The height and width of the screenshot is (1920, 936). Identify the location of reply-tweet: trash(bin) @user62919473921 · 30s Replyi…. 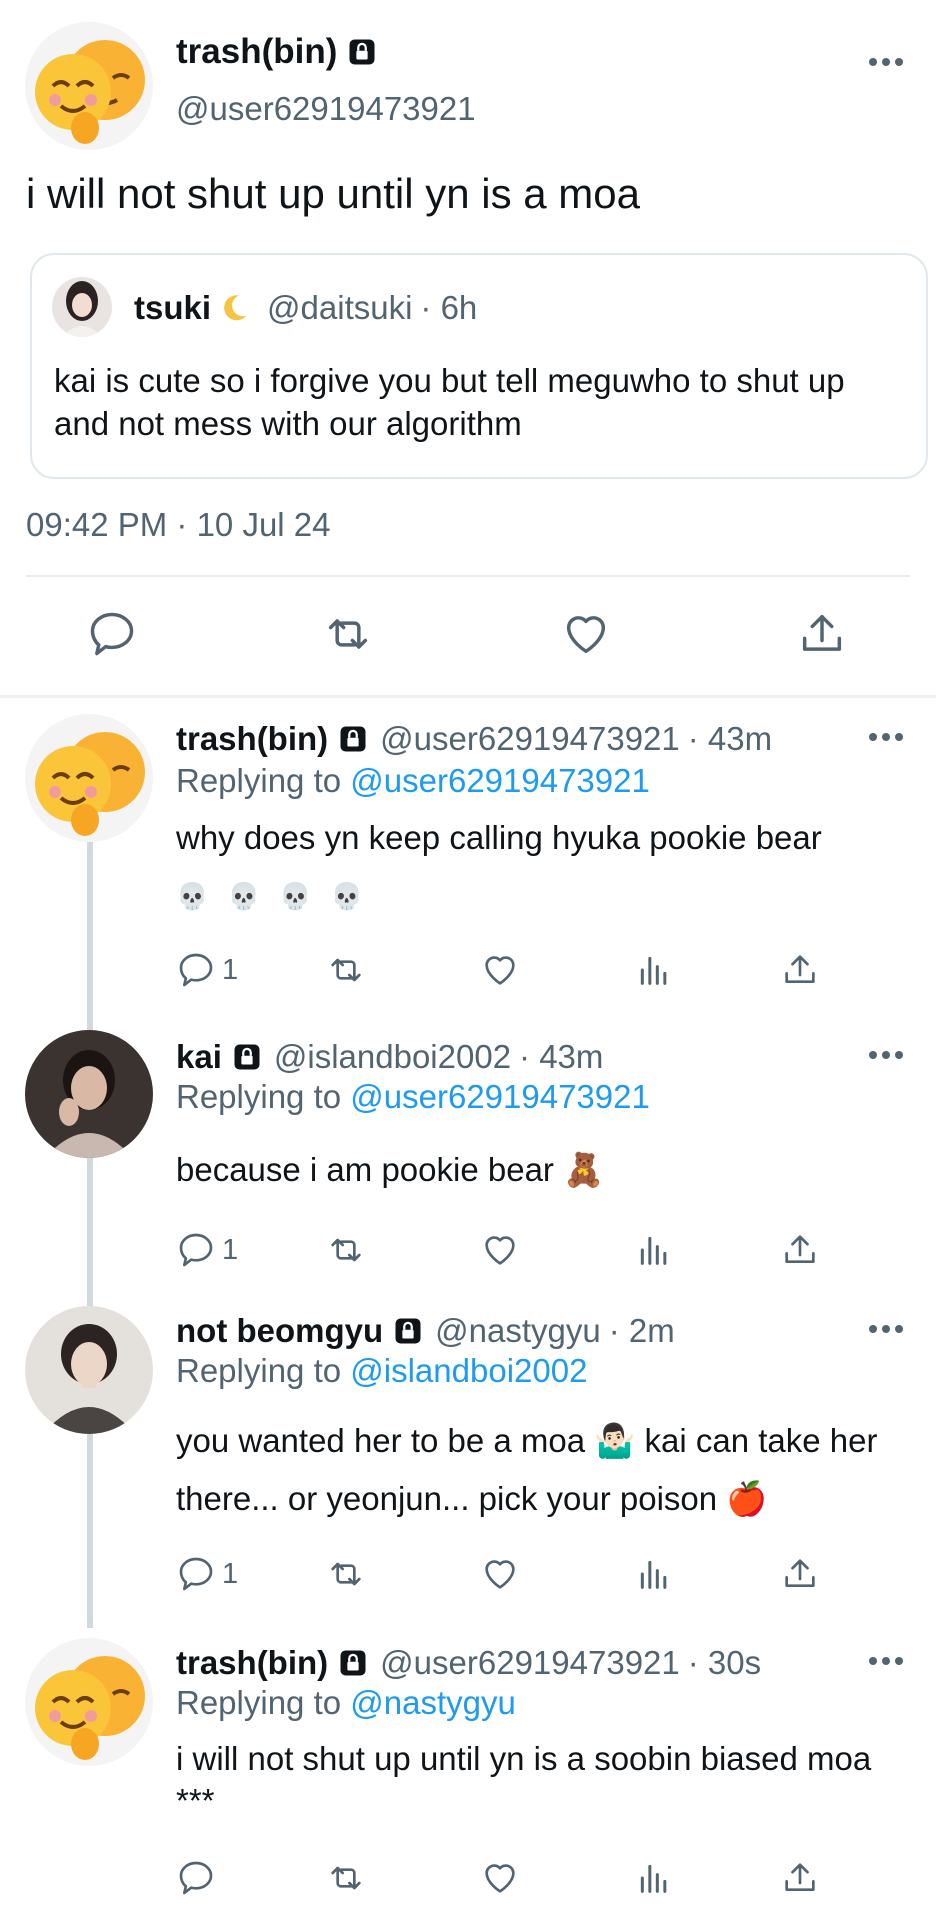
(468, 1778).